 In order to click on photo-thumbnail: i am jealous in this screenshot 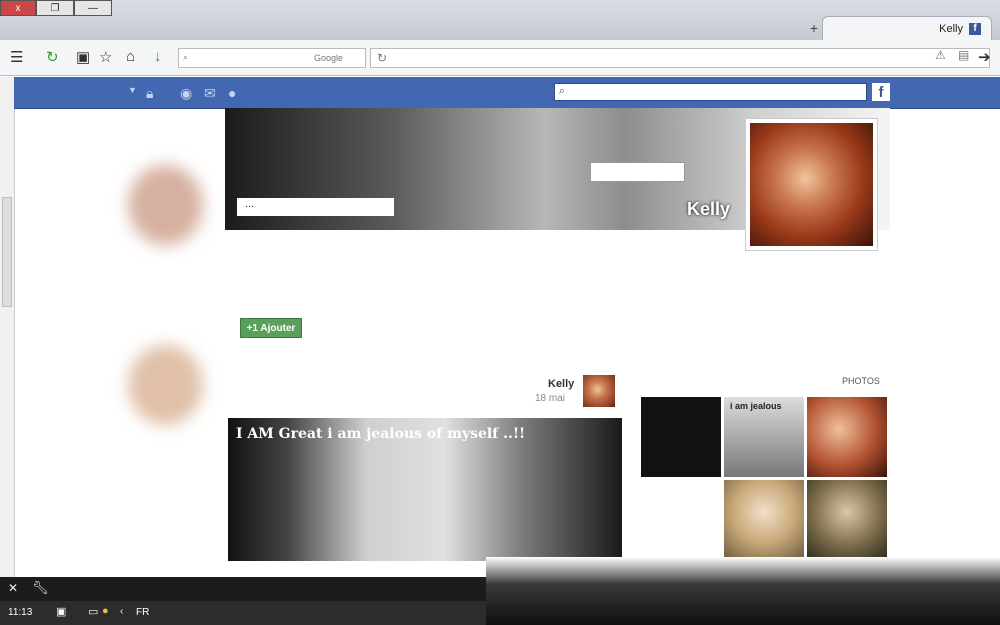, I will do `click(764, 437)`.